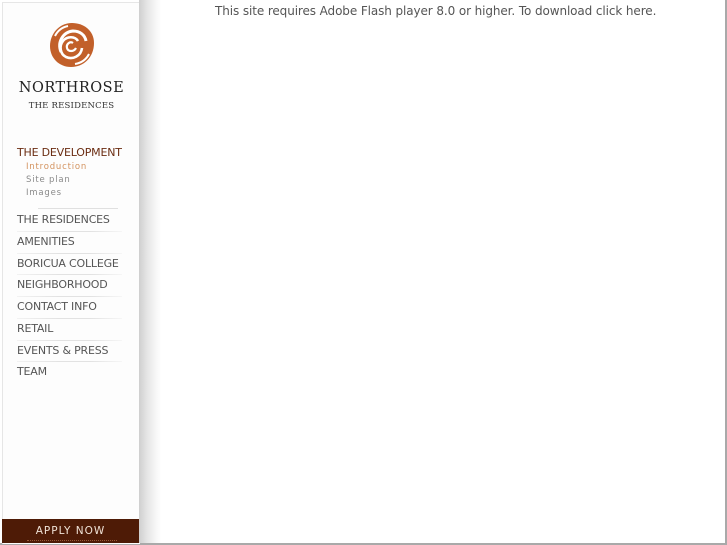 Image resolution: width=727 pixels, height=545 pixels. Describe the element at coordinates (72, 45) in the screenshot. I see `rose-icon` at that location.